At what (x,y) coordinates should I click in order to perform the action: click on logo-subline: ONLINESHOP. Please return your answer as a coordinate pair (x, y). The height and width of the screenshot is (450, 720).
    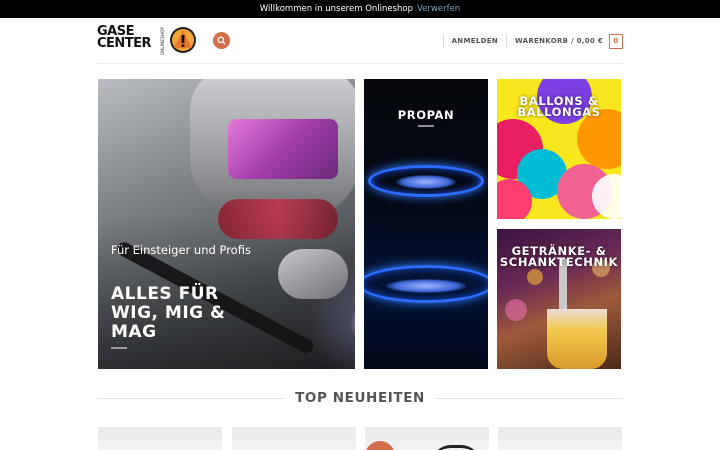
    Looking at the image, I should click on (162, 41).